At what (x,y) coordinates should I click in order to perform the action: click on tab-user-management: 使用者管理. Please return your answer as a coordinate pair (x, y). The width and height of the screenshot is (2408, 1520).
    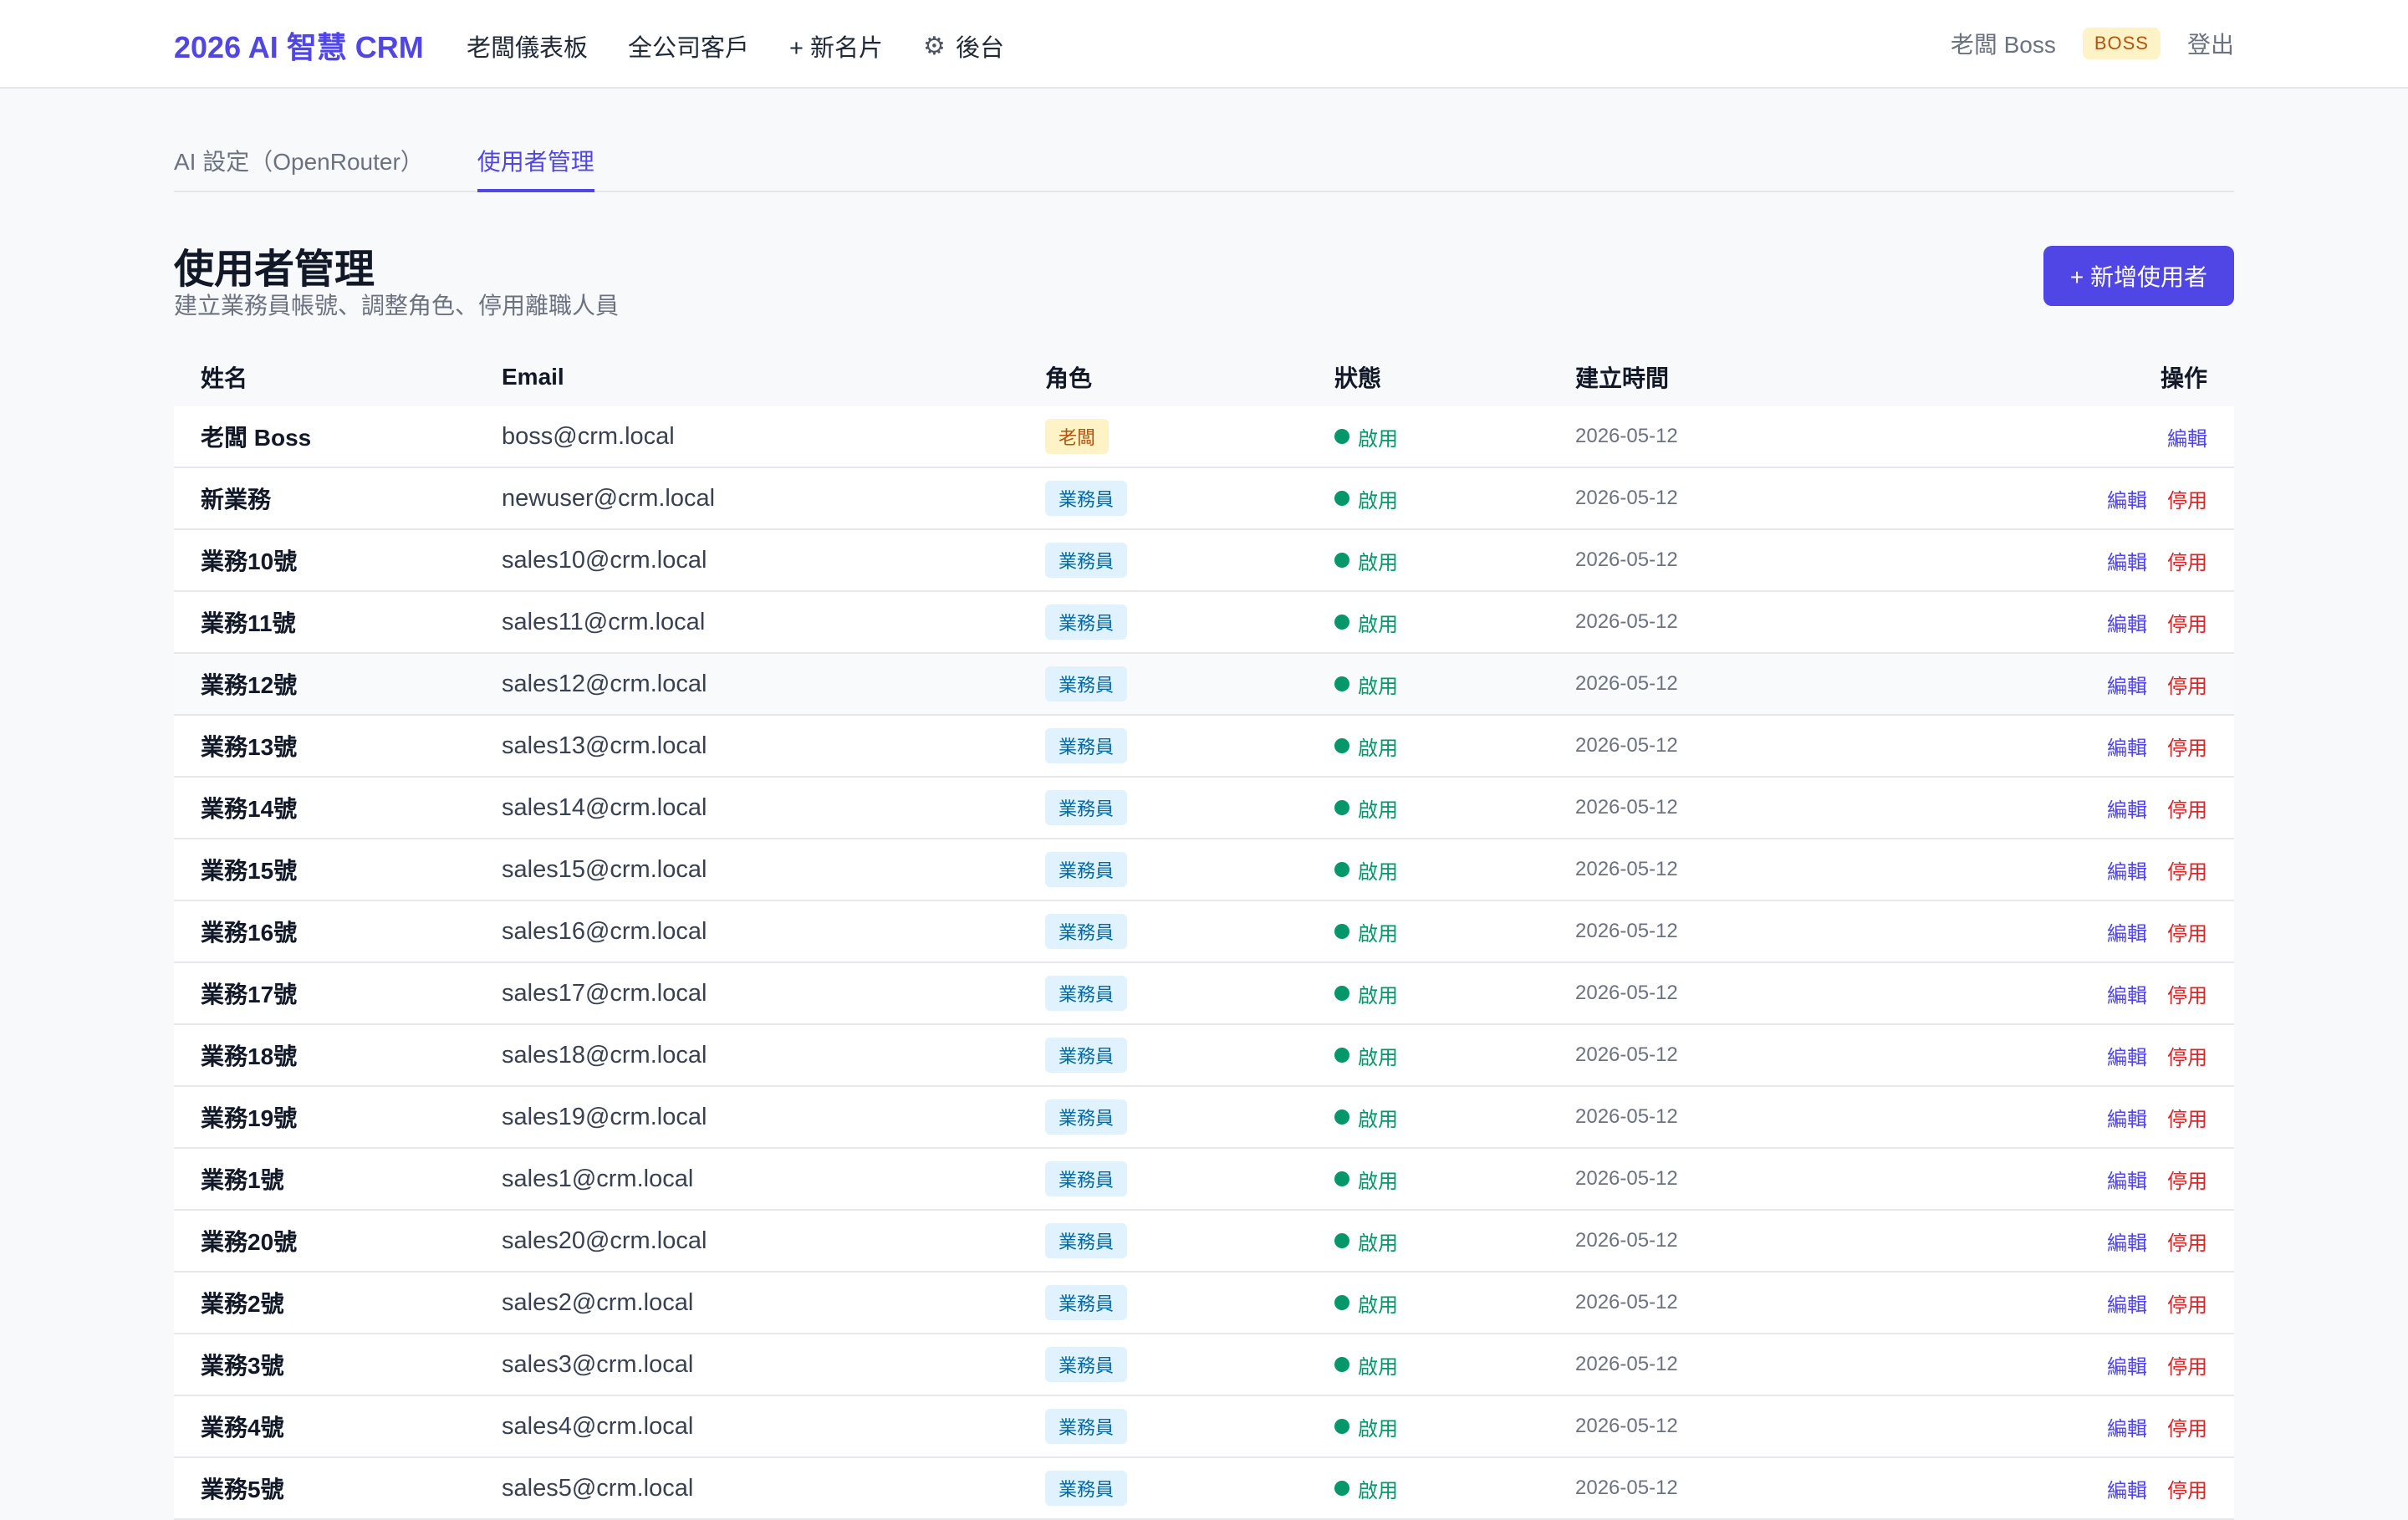
    Looking at the image, I should click on (535, 163).